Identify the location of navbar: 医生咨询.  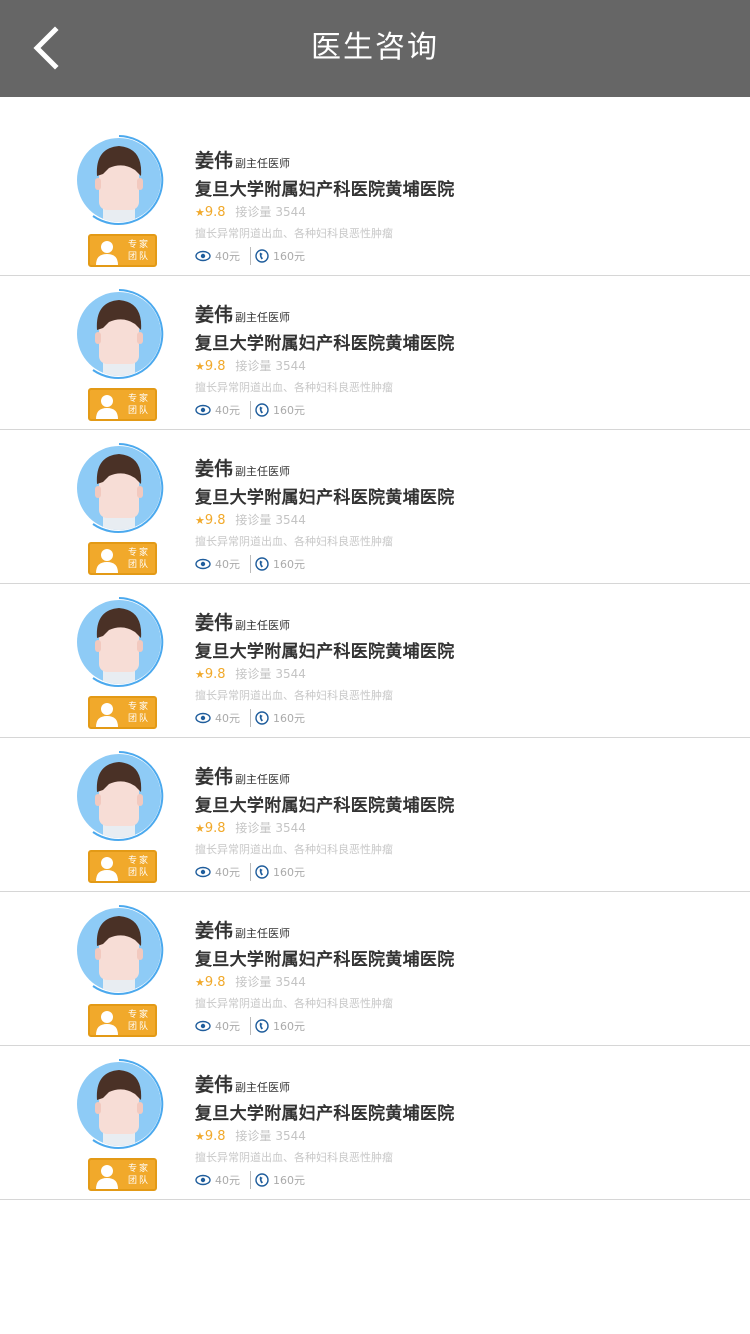
(375, 48).